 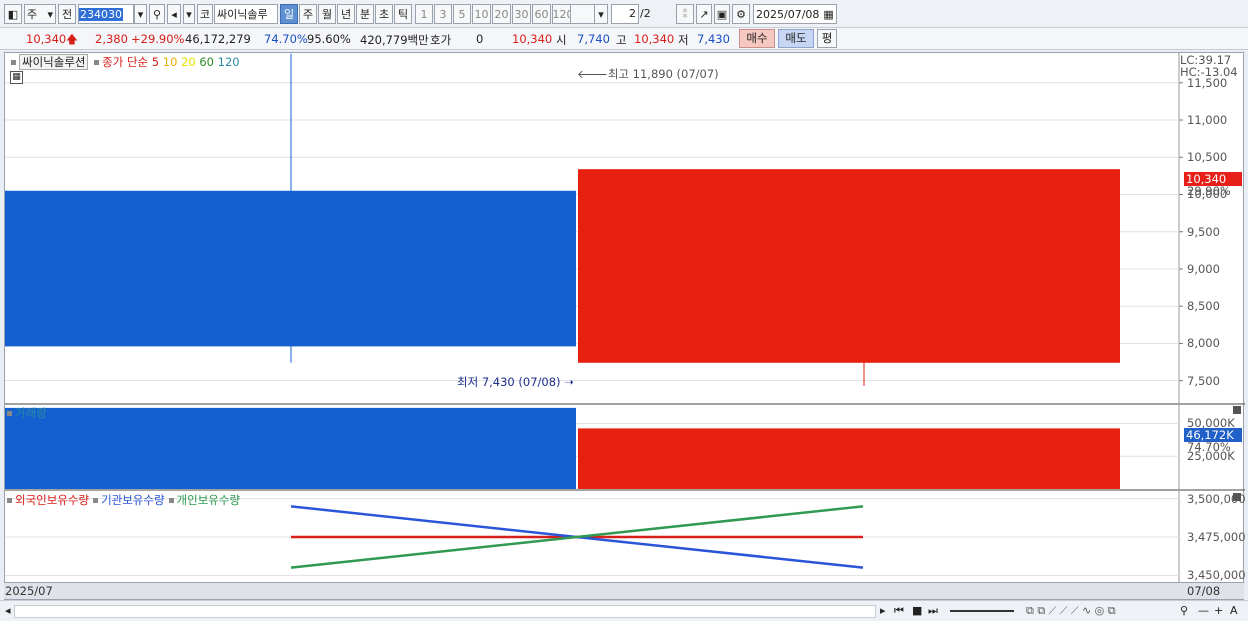 I want to click on date-input: 2025/07/08 ▦, so click(x=795, y=14).